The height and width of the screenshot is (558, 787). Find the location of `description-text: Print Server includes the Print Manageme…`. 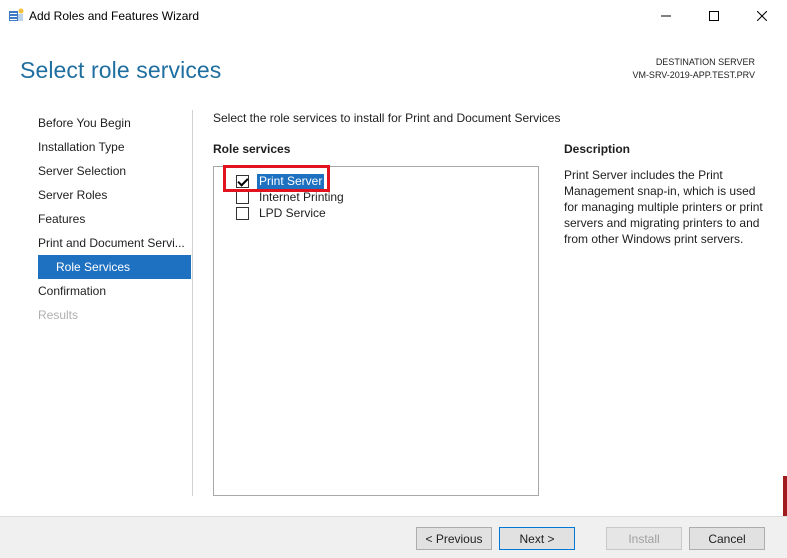

description-text: Print Server includes the Print Manageme… is located at coordinates (663, 207).